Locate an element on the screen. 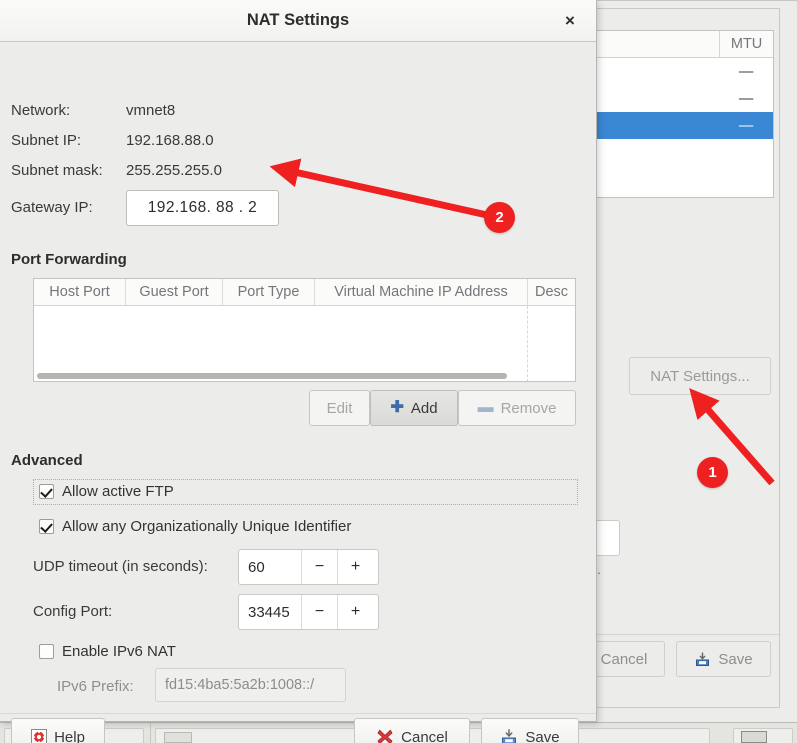 Image resolution: width=797 pixels, height=743 pixels. ipv6-prefix-input: fd15:4ba5:5a2b:1008::/ is located at coordinates (250, 685).